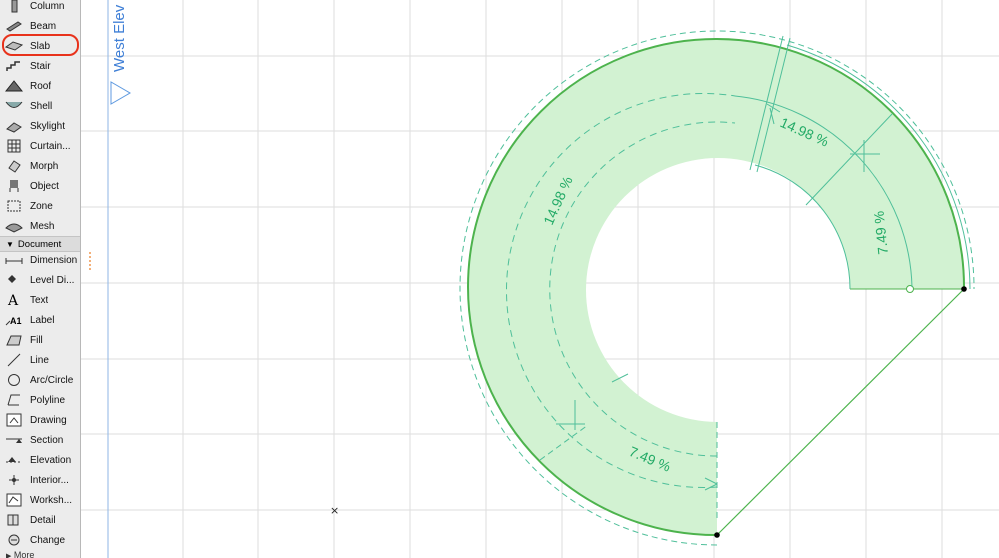  What do you see at coordinates (840, 412) in the screenshot?
I see `slab-diagonal-edge` at bounding box center [840, 412].